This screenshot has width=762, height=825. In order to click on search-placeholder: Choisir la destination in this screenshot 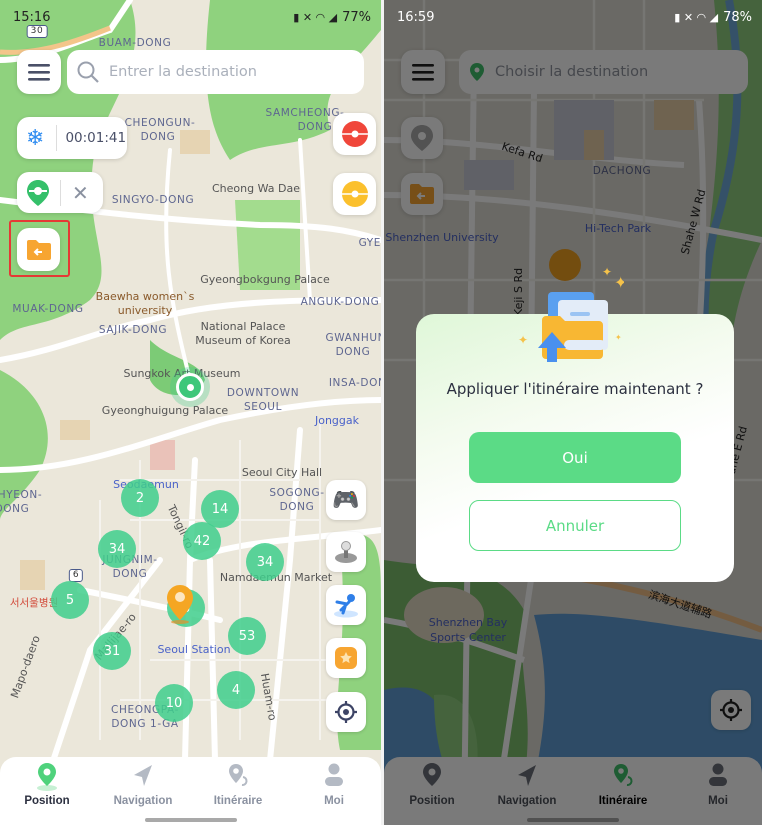, I will do `click(572, 72)`.